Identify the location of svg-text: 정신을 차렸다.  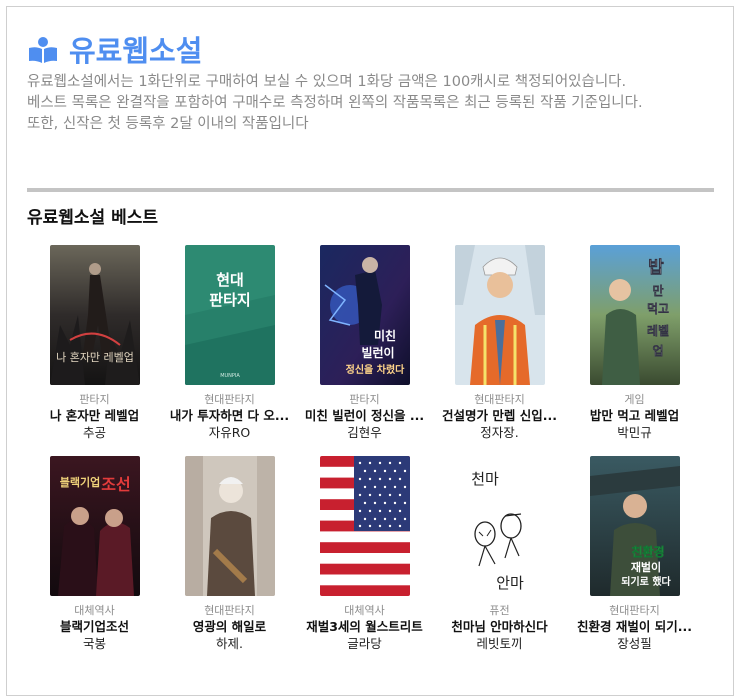
(374, 369).